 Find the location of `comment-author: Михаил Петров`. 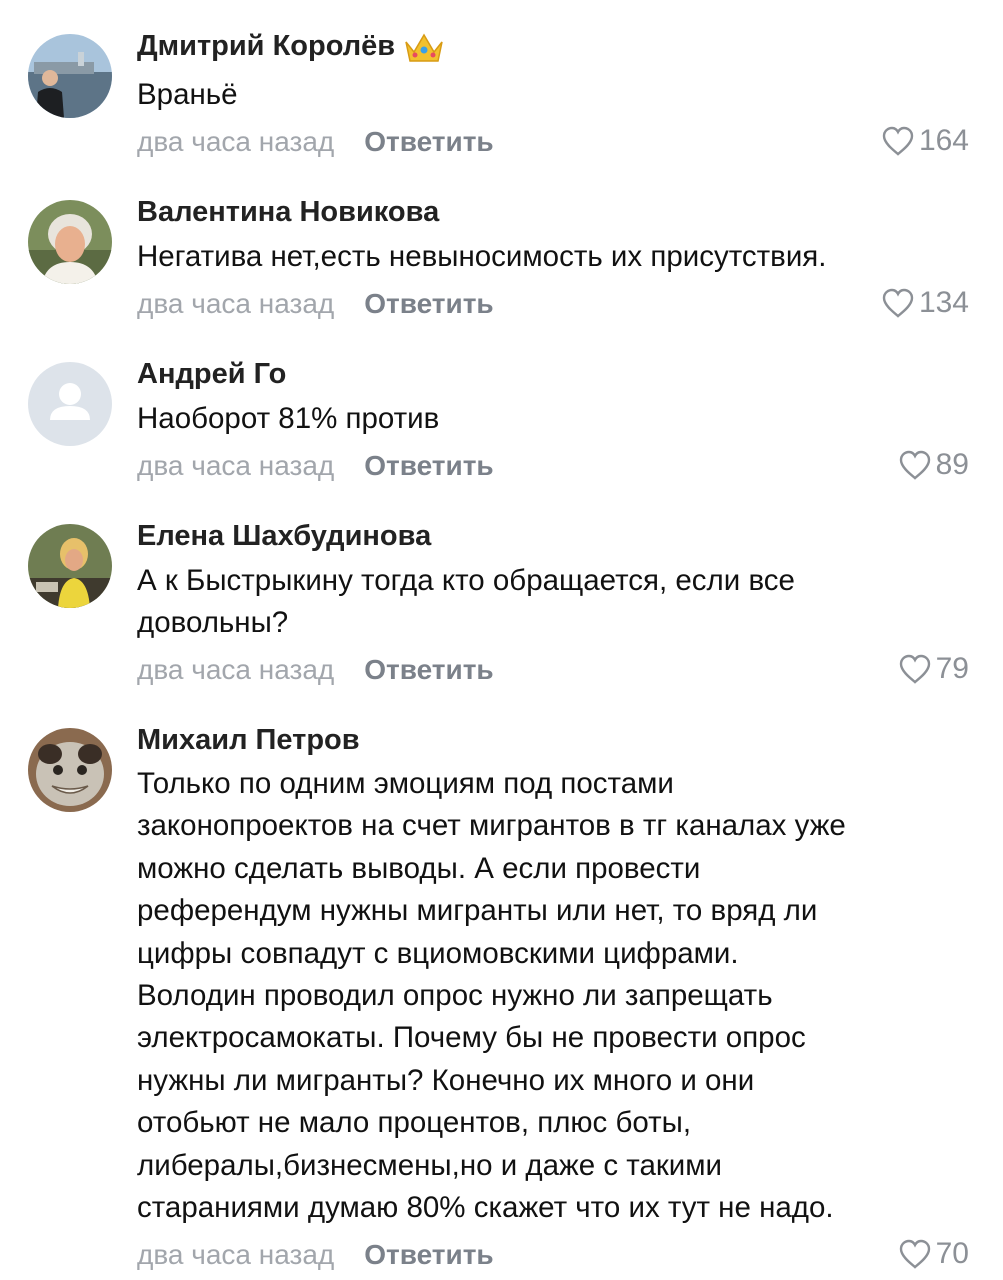

comment-author: Михаил Петров is located at coordinates (248, 740).